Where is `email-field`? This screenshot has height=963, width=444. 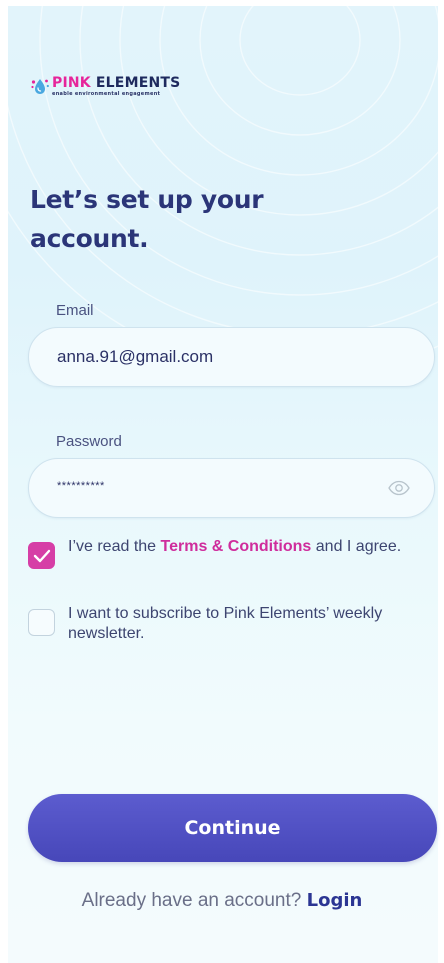 email-field is located at coordinates (231, 357).